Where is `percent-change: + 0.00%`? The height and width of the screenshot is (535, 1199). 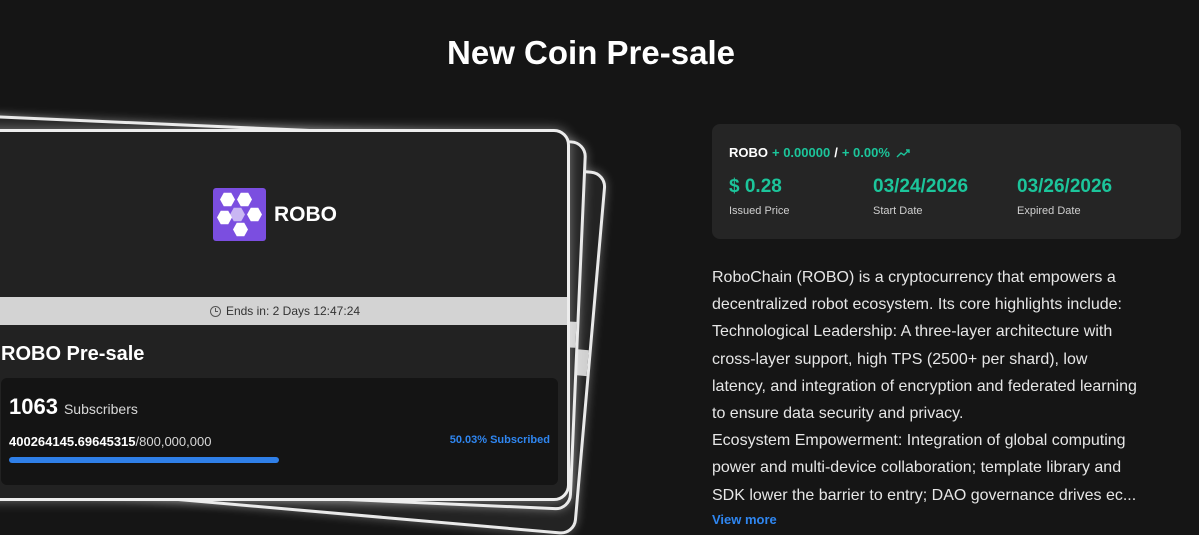
percent-change: + 0.00% is located at coordinates (865, 152).